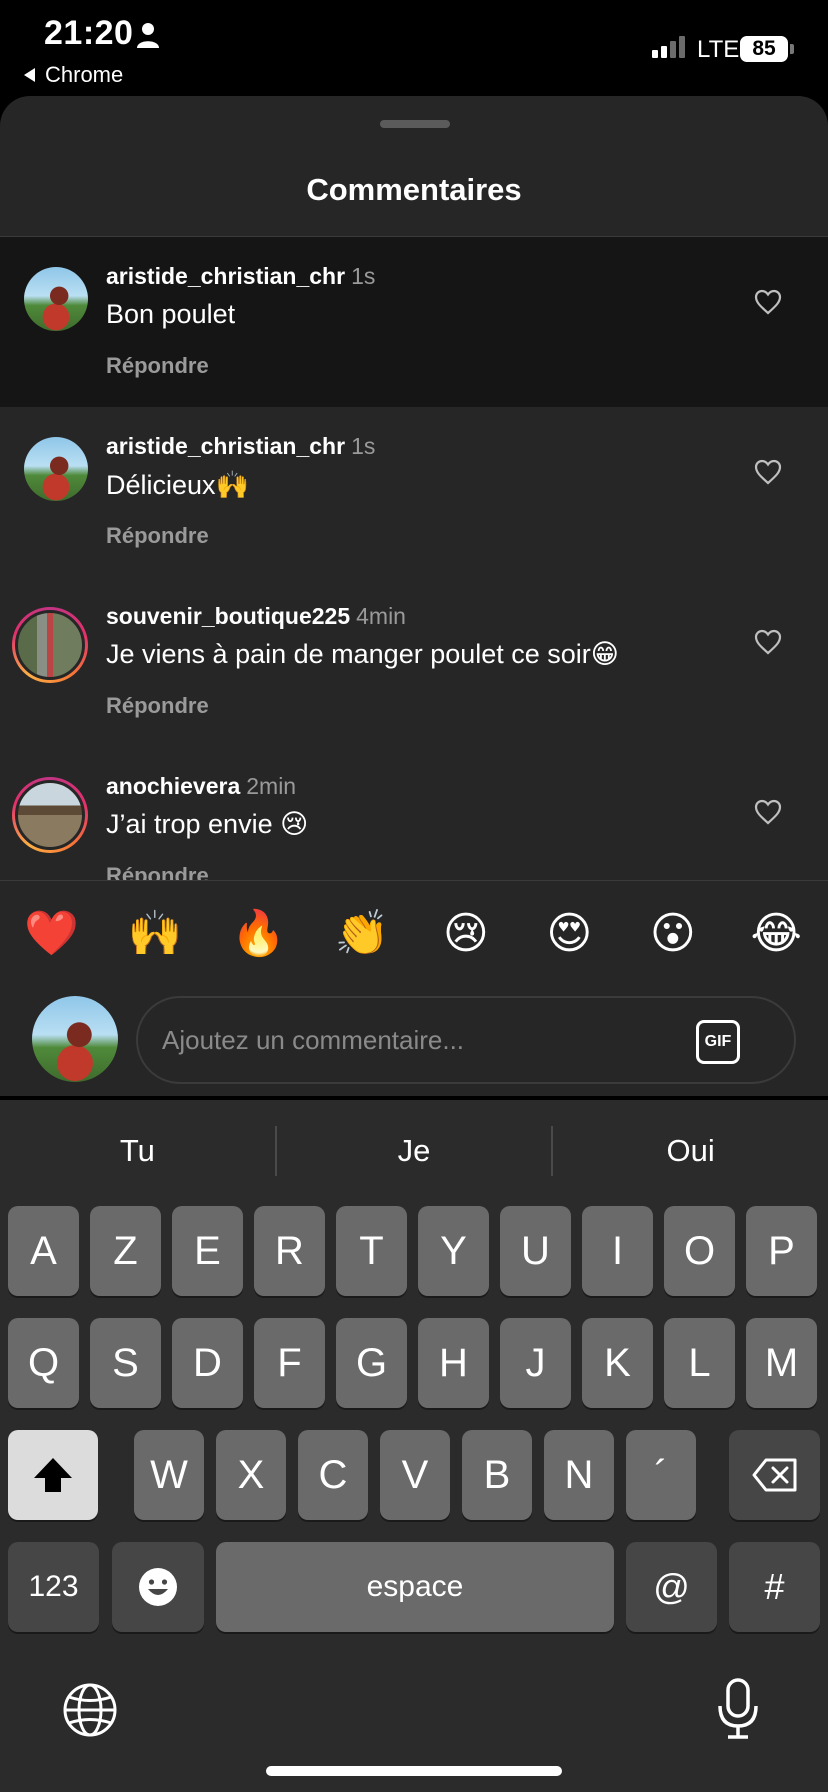 The height and width of the screenshot is (1792, 828). I want to click on key: H, so click(453, 1363).